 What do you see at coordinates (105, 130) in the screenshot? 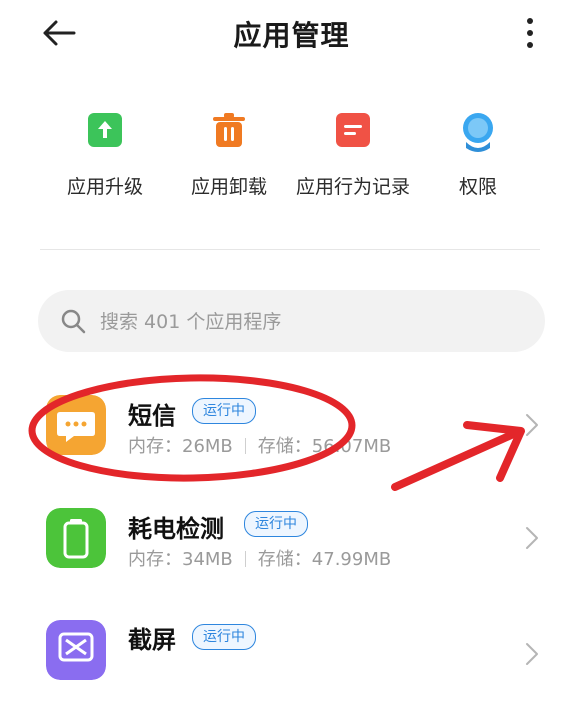
I see `upgrade-icon` at bounding box center [105, 130].